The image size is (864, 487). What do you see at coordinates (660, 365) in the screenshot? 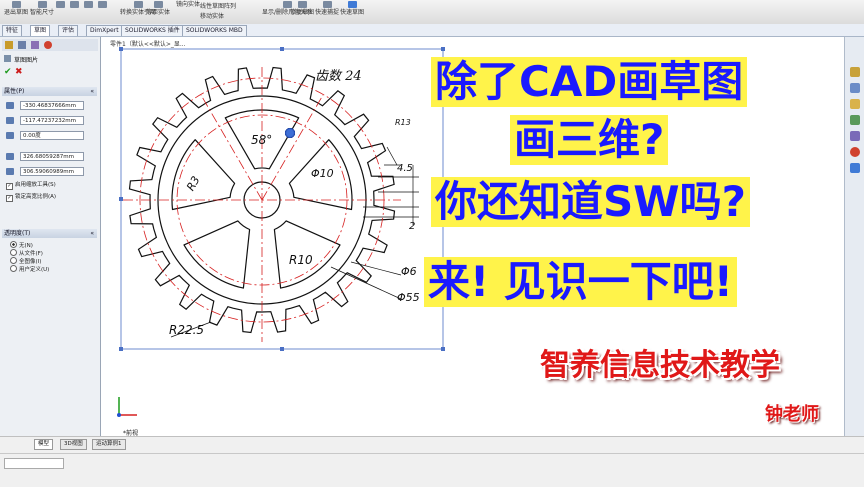
I see `brand-title: 智养信息技术教学` at bounding box center [660, 365].